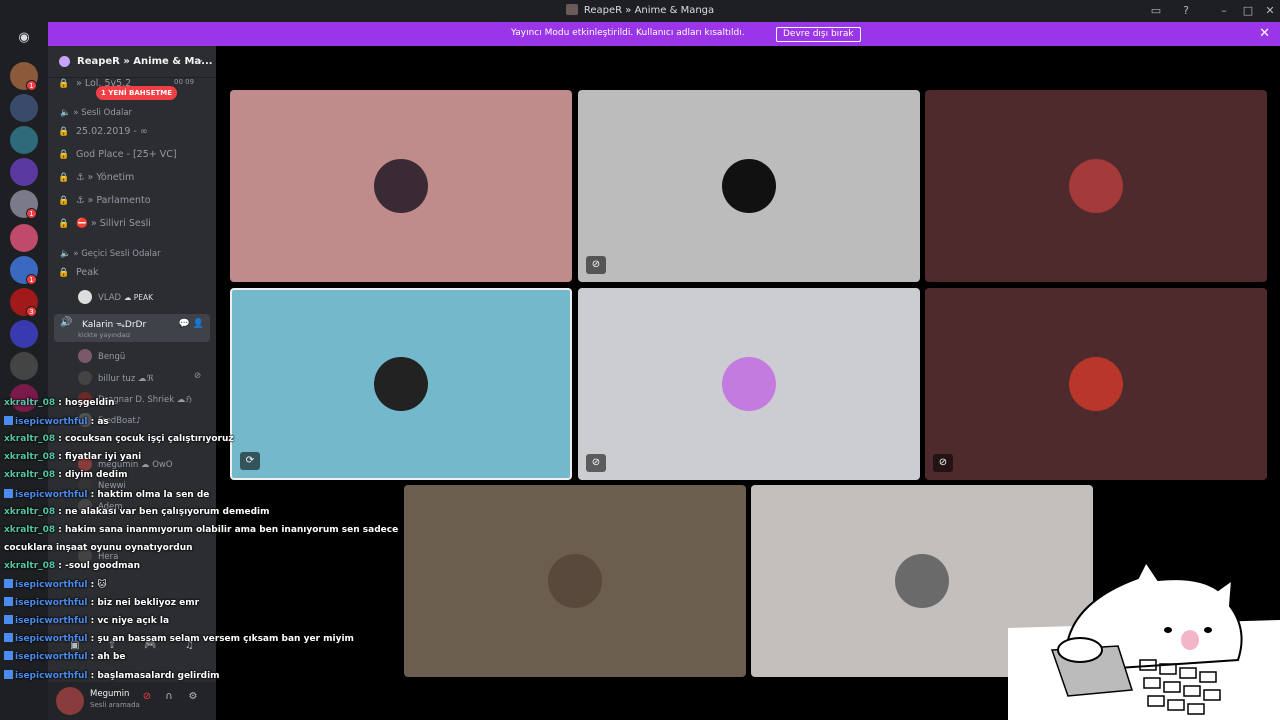  I want to click on channel-item: 🔒 God Place - [25+ VC], so click(133, 154).